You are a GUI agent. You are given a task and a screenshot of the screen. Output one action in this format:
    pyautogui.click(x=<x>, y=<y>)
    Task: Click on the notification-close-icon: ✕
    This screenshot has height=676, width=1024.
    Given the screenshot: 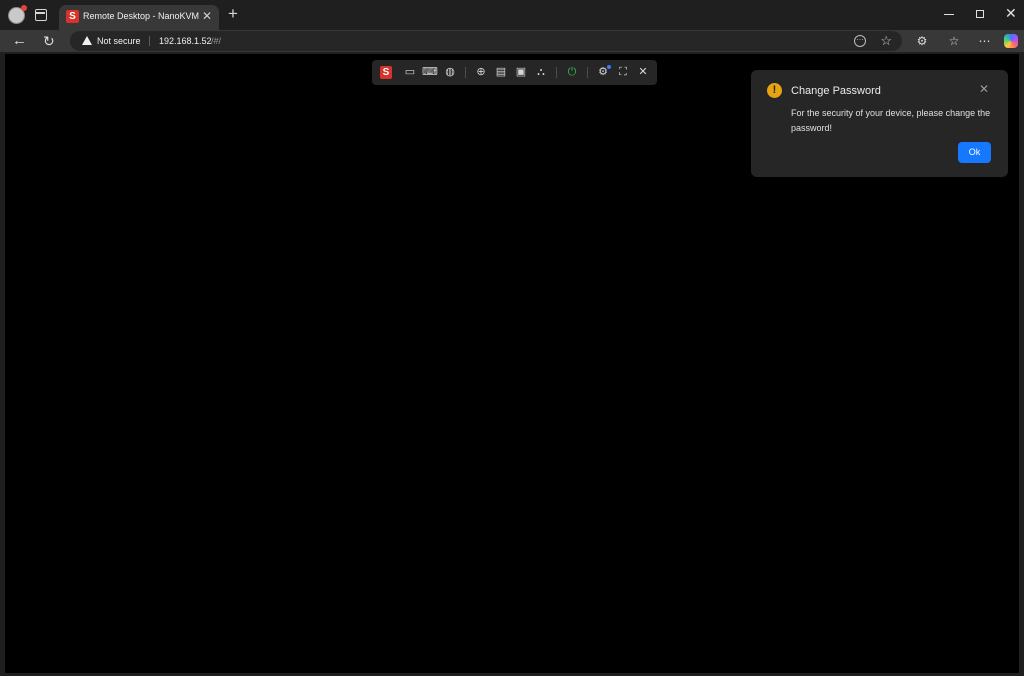 What is the action you would take?
    pyautogui.click(x=984, y=89)
    